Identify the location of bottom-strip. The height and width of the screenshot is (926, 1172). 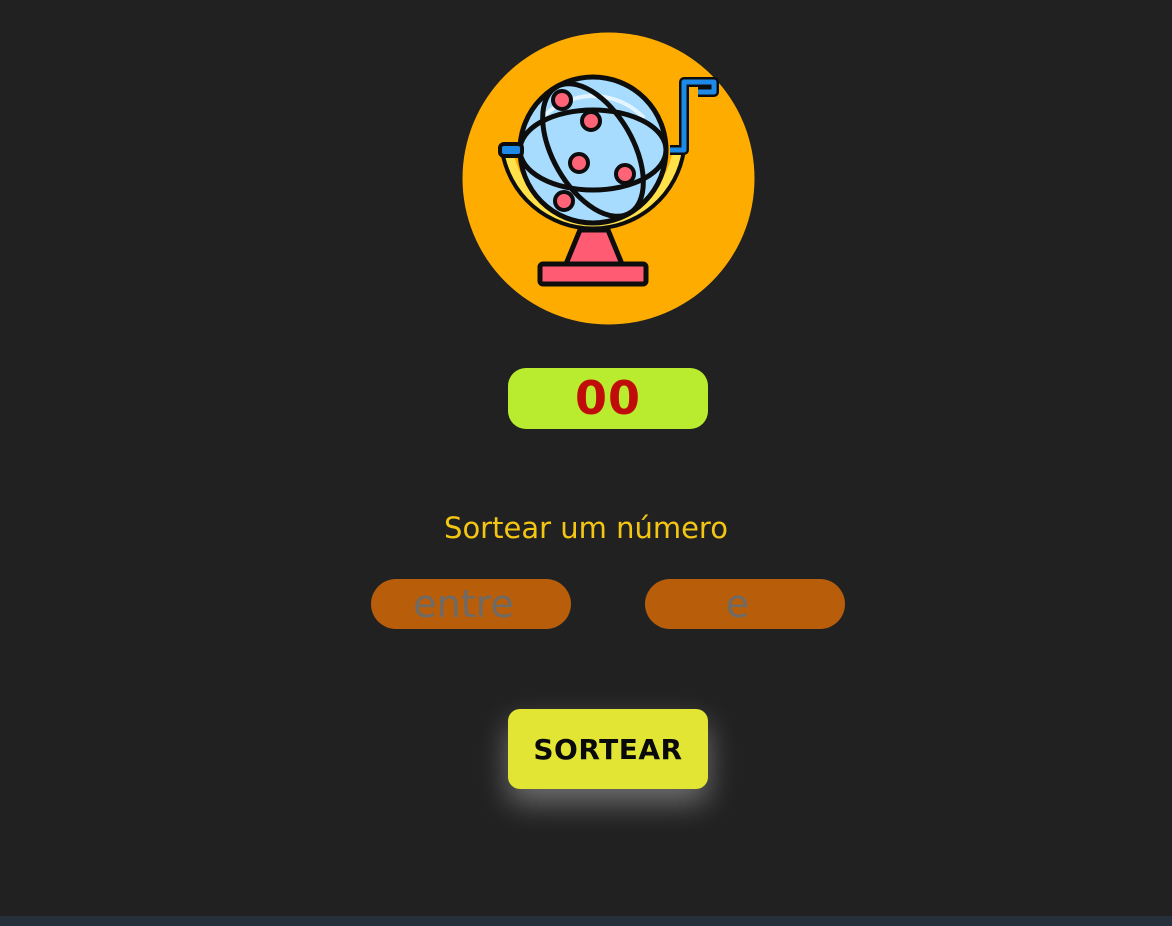
(586, 921).